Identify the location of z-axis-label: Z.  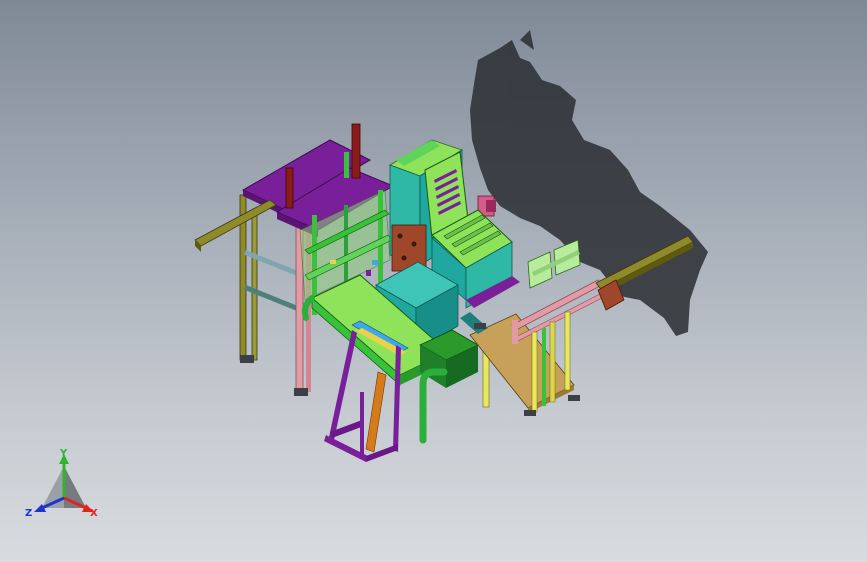
(28, 513).